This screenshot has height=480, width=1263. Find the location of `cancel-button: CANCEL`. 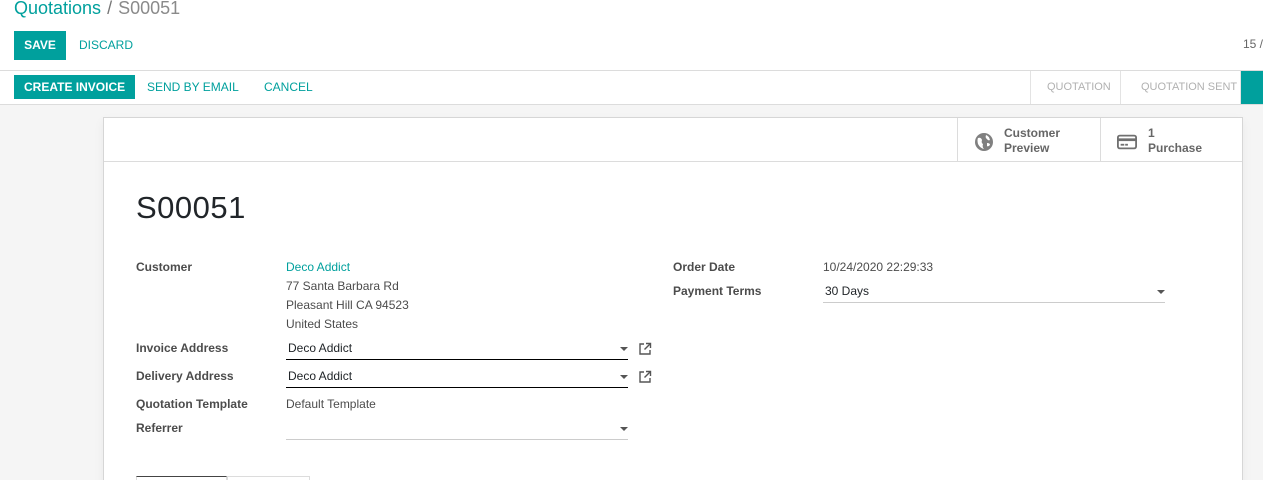

cancel-button: CANCEL is located at coordinates (288, 87).